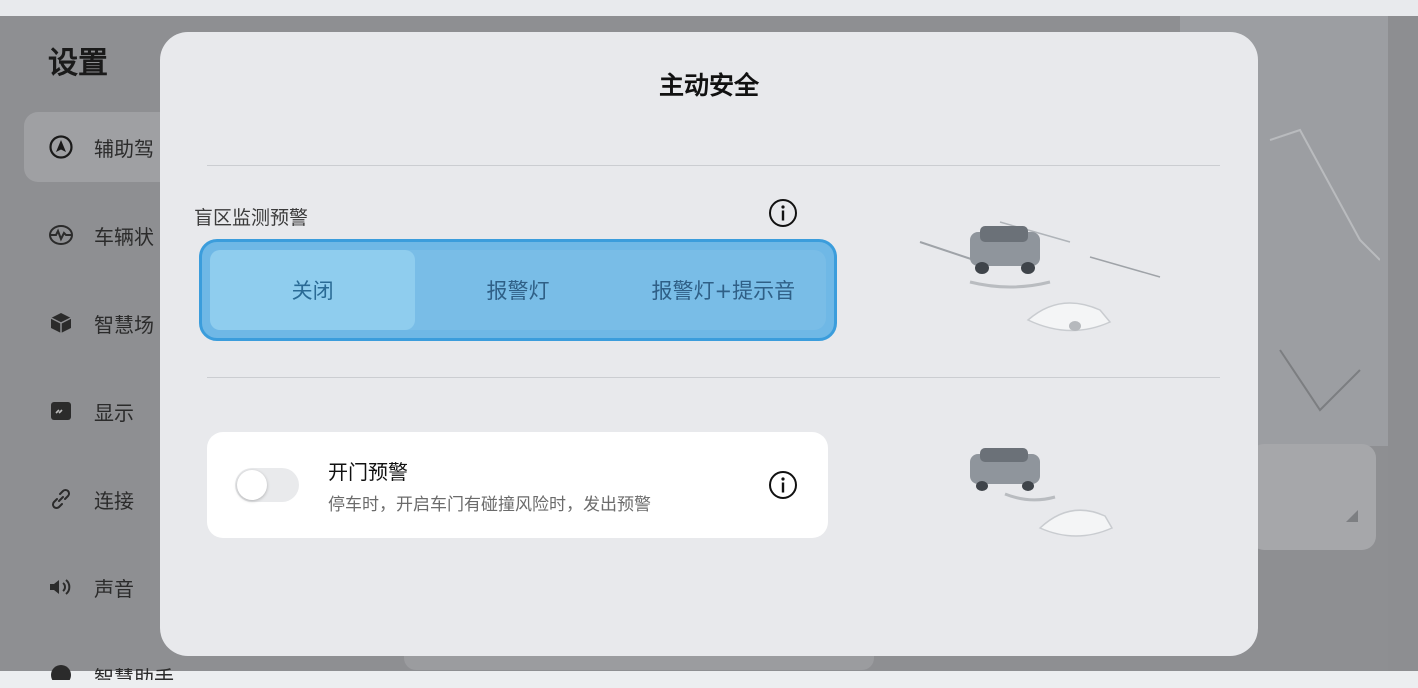 Image resolution: width=1418 pixels, height=688 pixels. I want to click on blind-spot-illustration-icon, so click(1040, 276).